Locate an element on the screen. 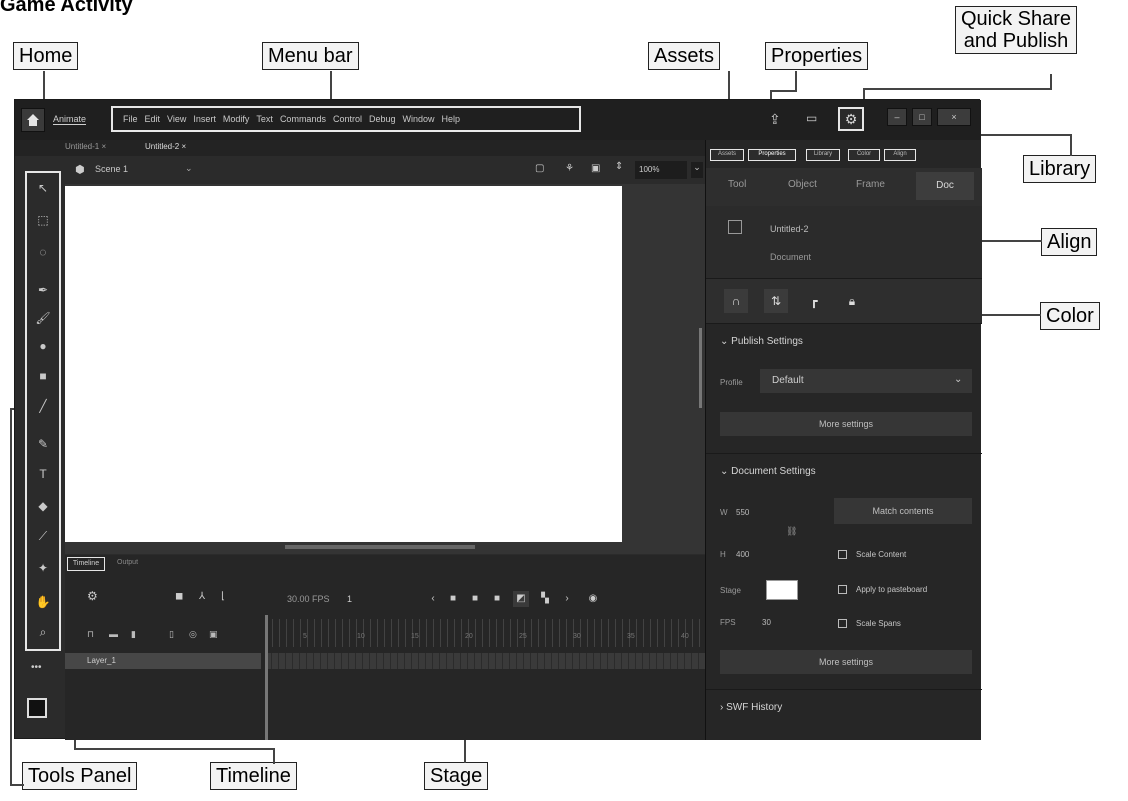  menu-view: View is located at coordinates (176, 119).